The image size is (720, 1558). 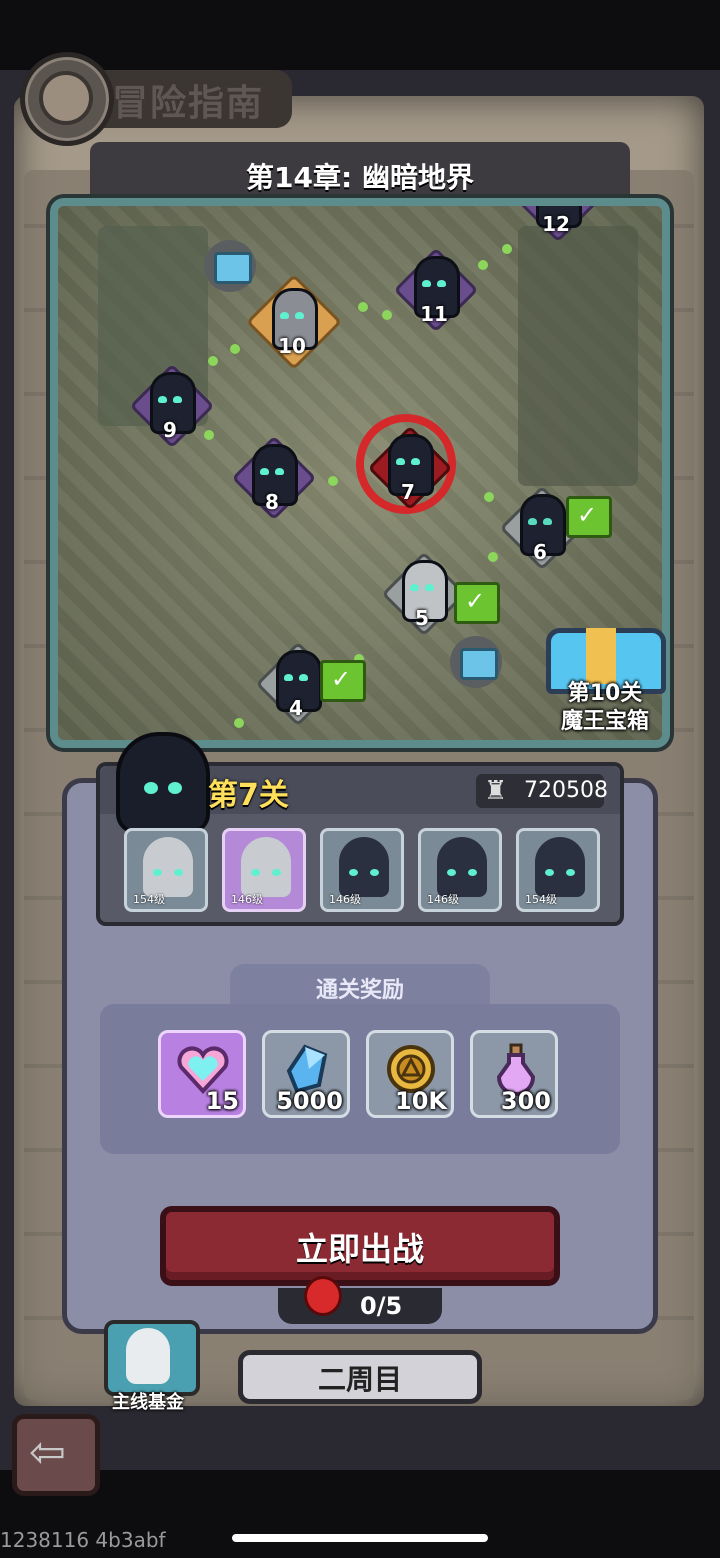 I want to click on stage-node-12: 12, so click(x=558, y=224).